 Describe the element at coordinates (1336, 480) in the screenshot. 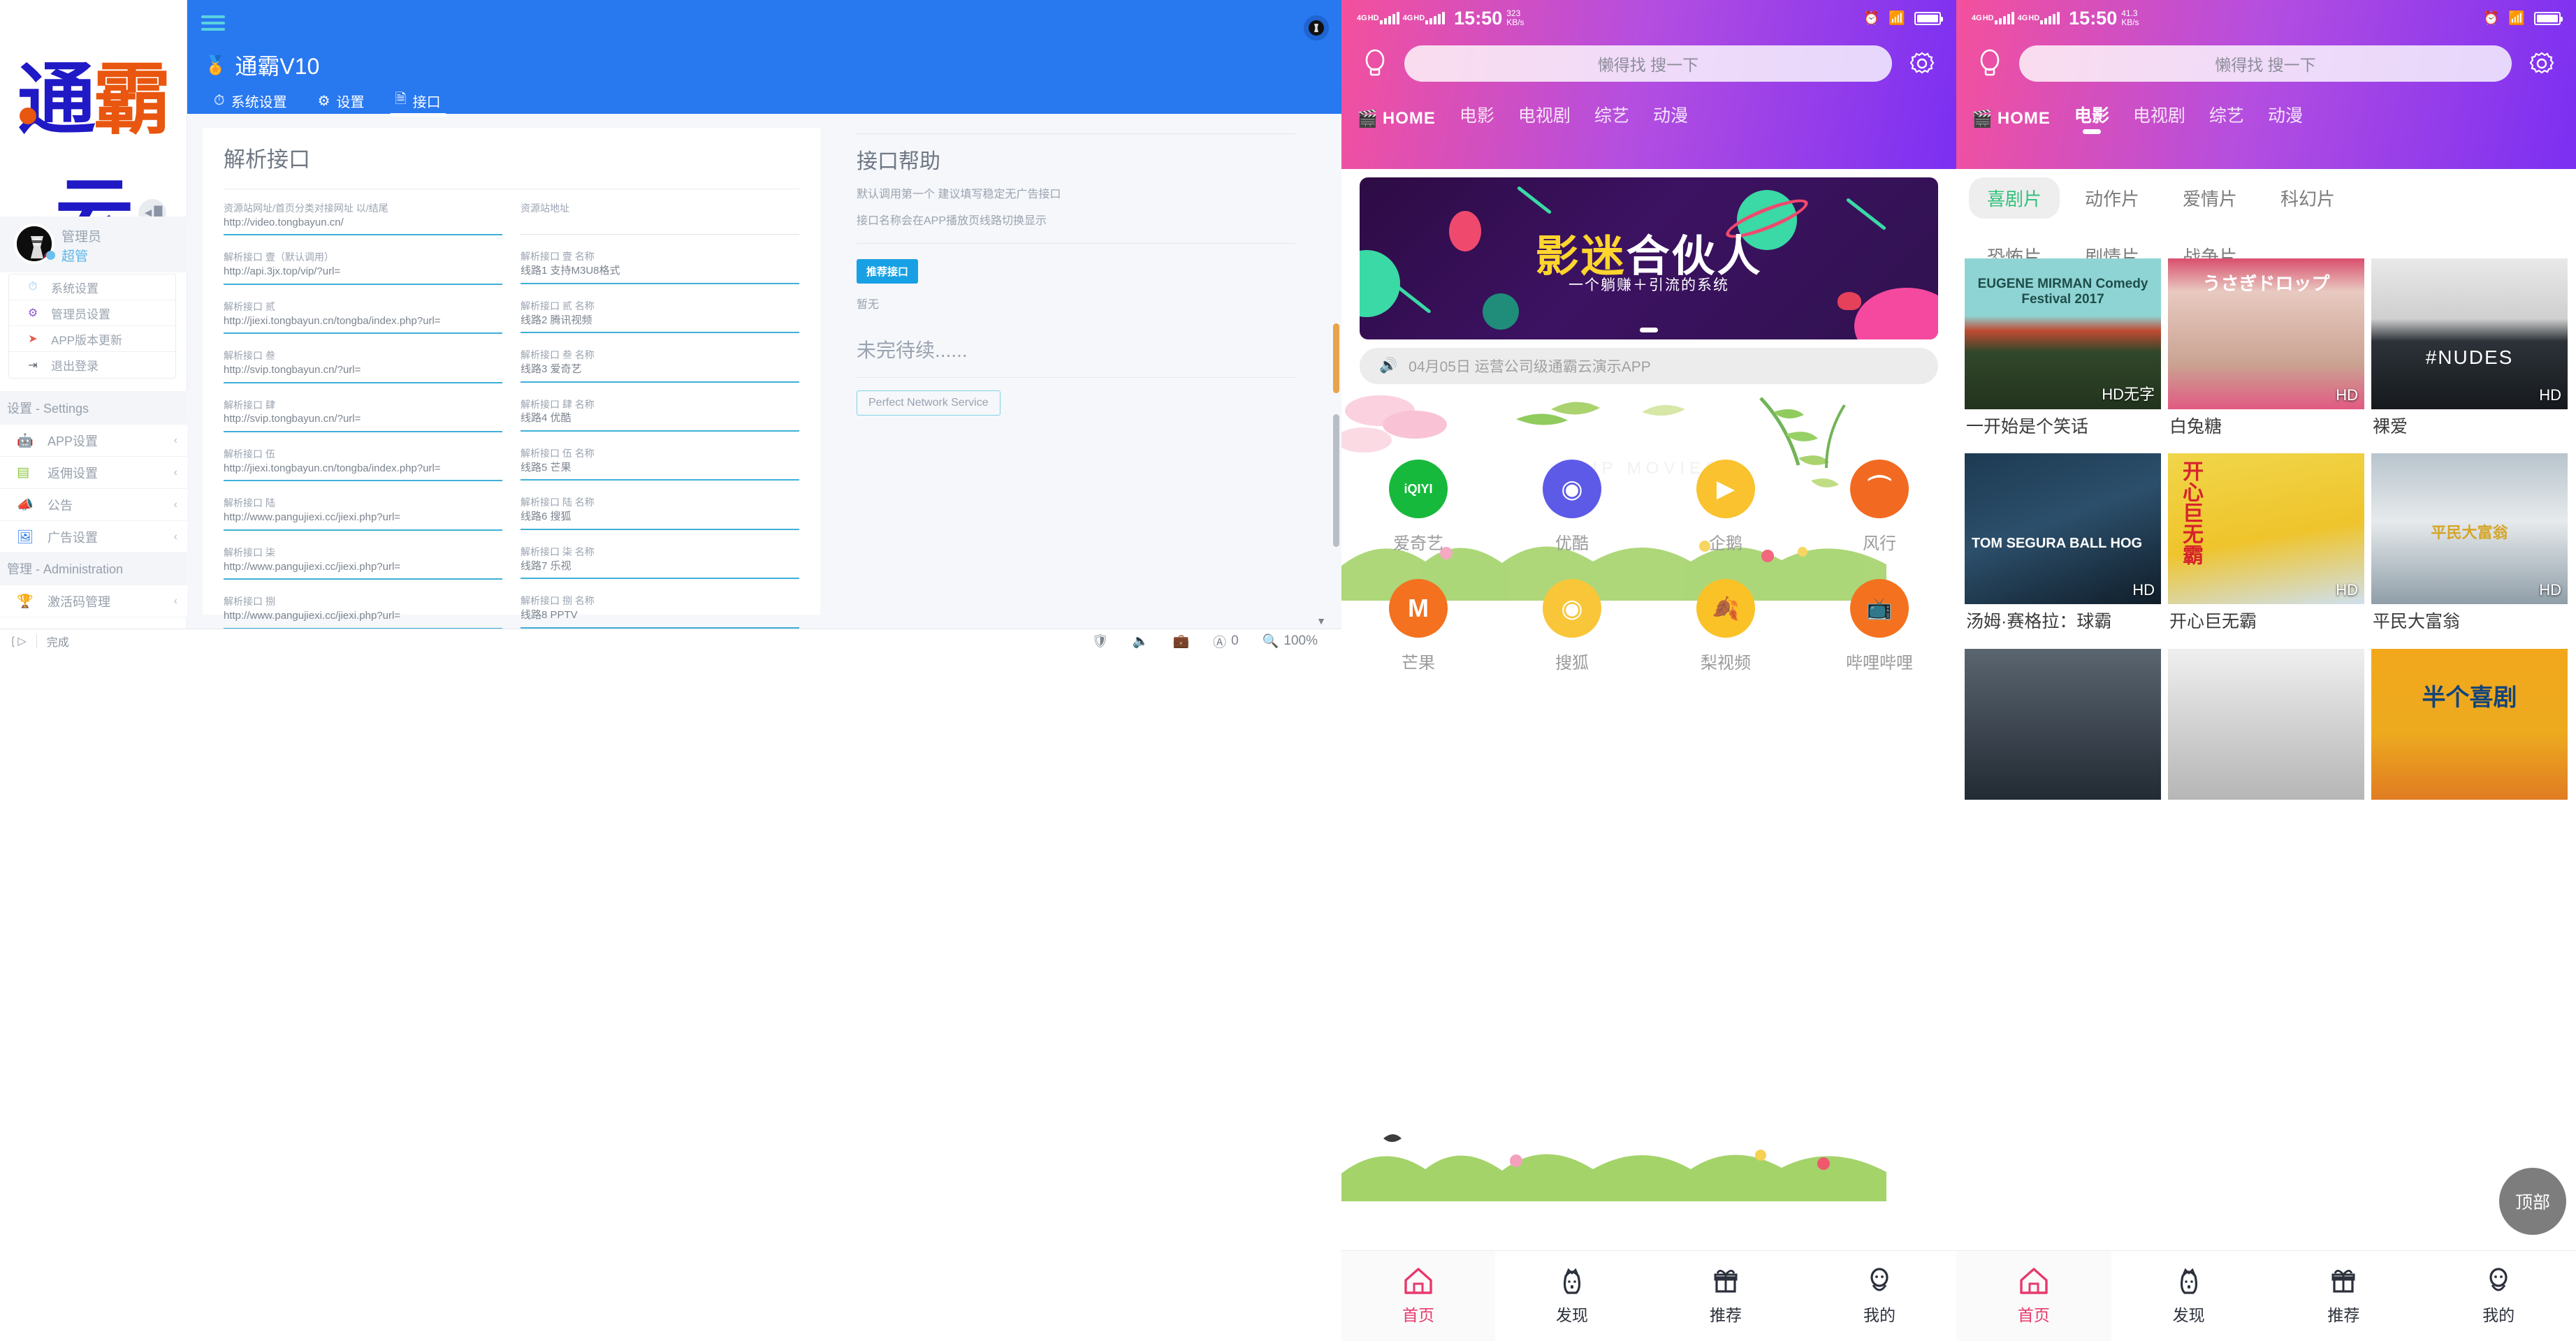

I see `scrollbar-thumb` at that location.